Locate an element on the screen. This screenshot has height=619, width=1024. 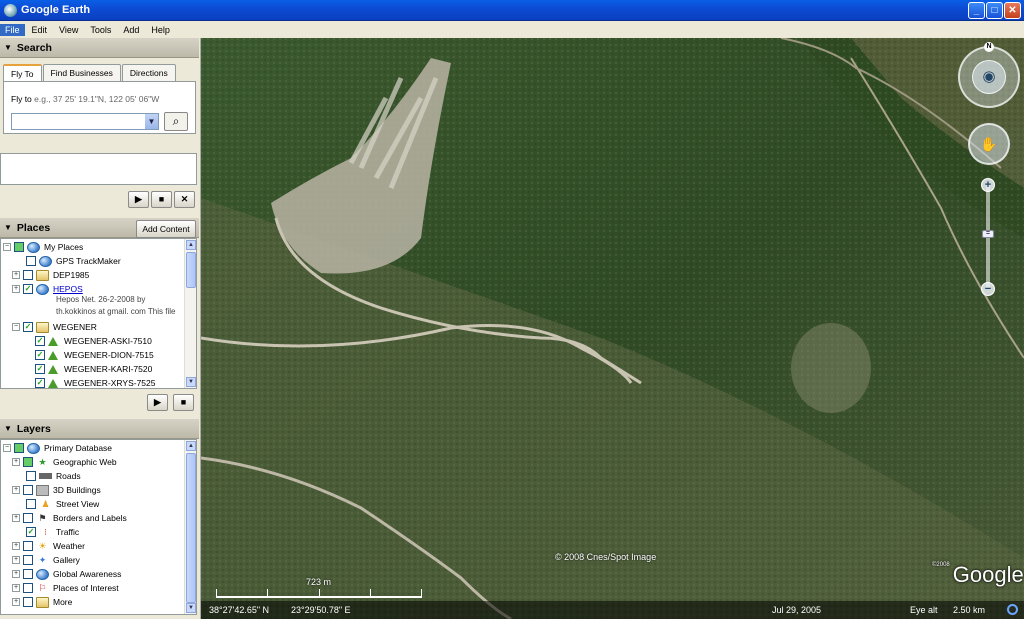
navigation-ring: N ◉ is located at coordinates (989, 75).